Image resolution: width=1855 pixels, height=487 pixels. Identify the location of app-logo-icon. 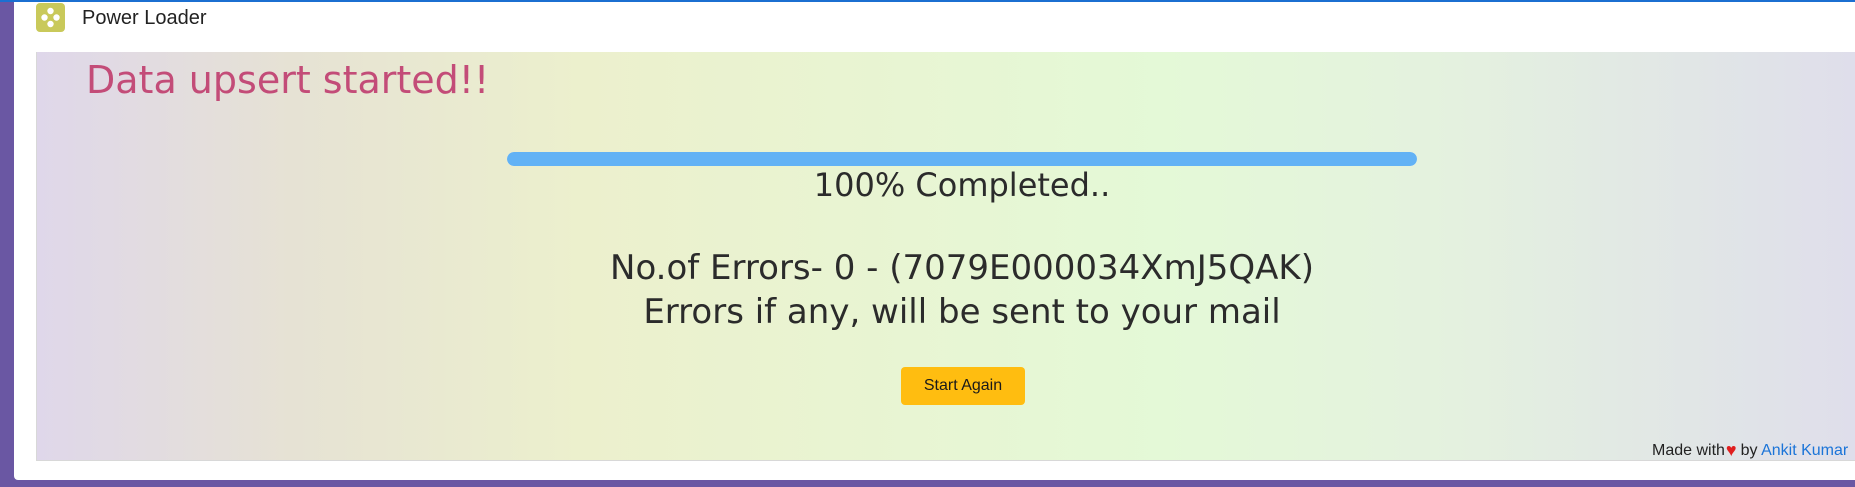
(50, 17).